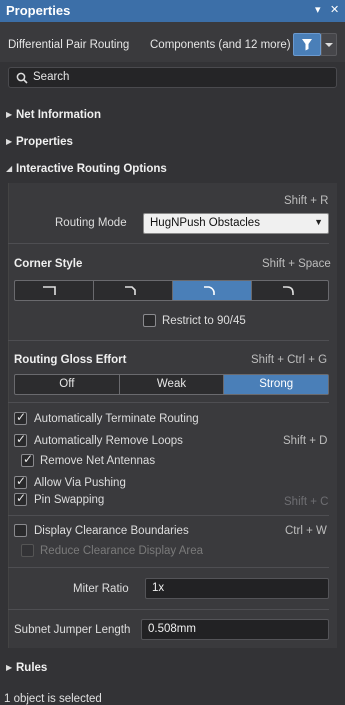  What do you see at coordinates (172, 77) in the screenshot?
I see `search-input: Search` at bounding box center [172, 77].